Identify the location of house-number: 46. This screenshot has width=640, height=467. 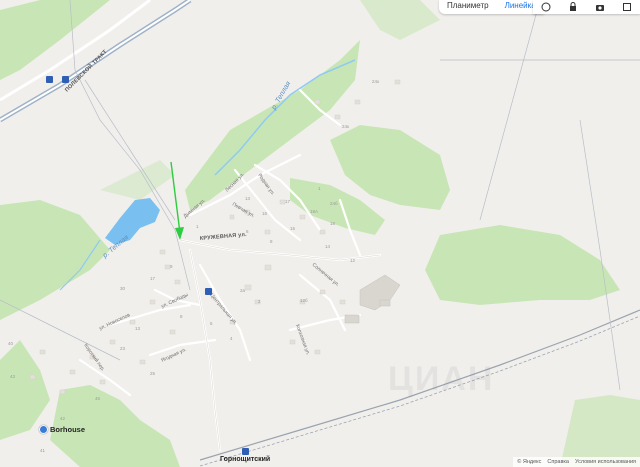
(98, 398).